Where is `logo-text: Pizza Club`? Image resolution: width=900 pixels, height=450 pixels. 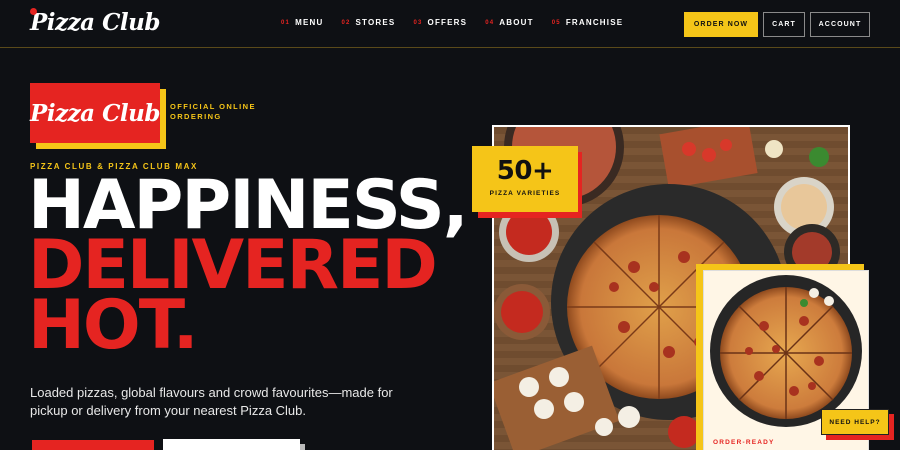 logo-text: Pizza Club is located at coordinates (95, 22).